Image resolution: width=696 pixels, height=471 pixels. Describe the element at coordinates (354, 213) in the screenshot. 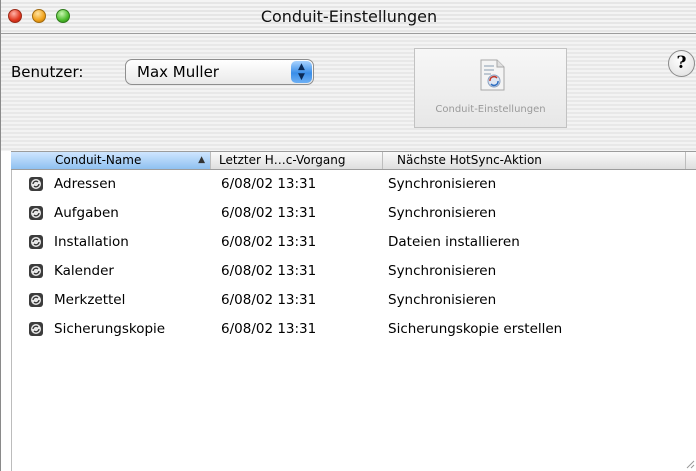

I see `table-row: Aufgaben 6/08/02 13:31 Synchronisieren` at that location.